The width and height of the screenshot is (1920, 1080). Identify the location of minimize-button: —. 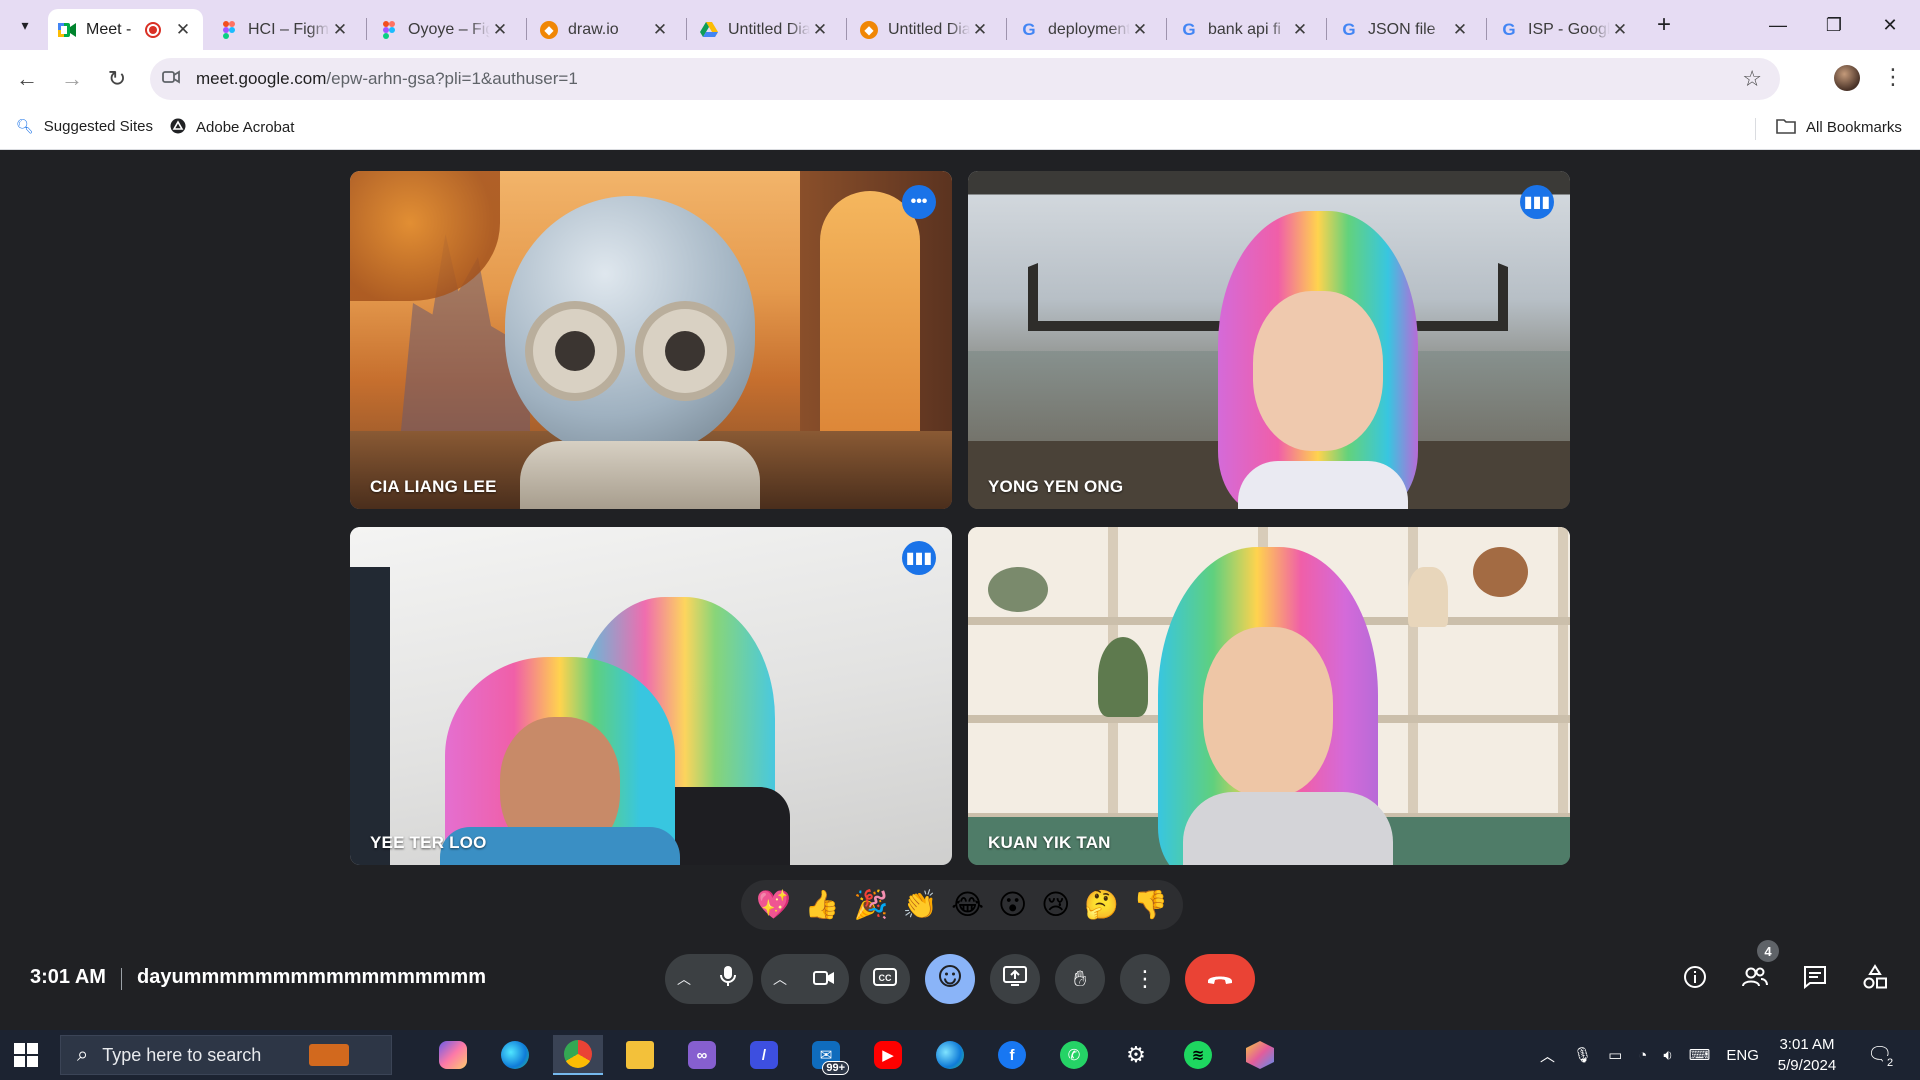
(1778, 25).